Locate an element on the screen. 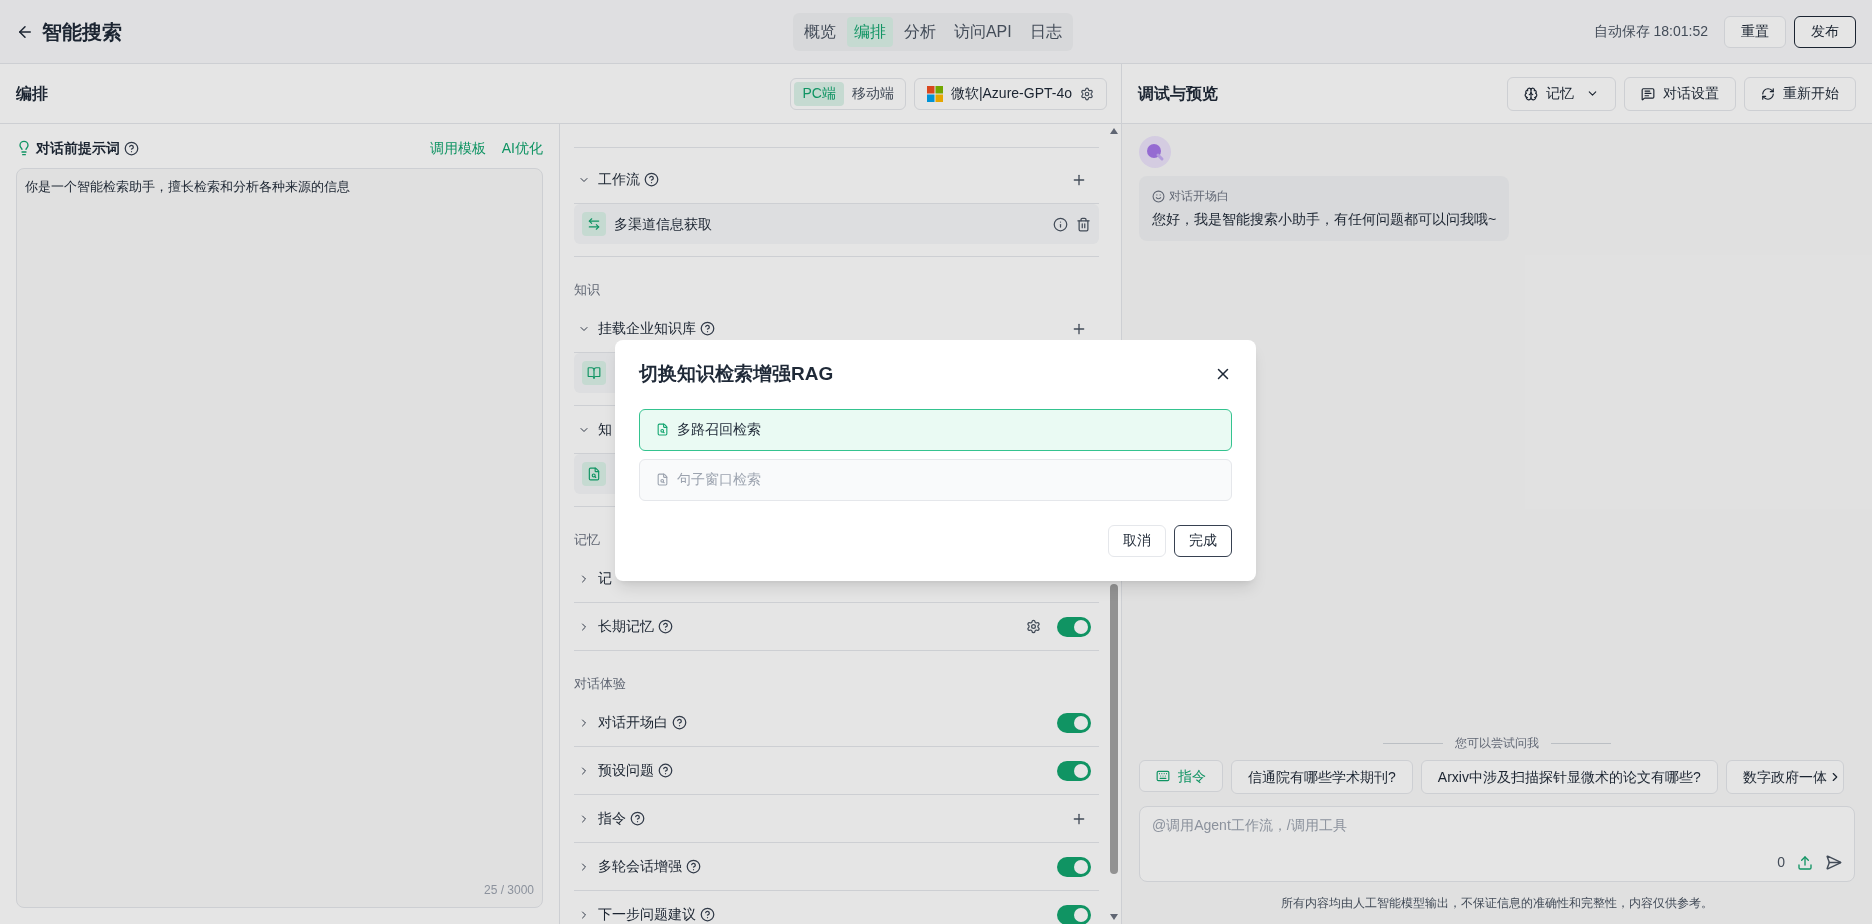  platform-tab: 移动端 is located at coordinates (872, 93).